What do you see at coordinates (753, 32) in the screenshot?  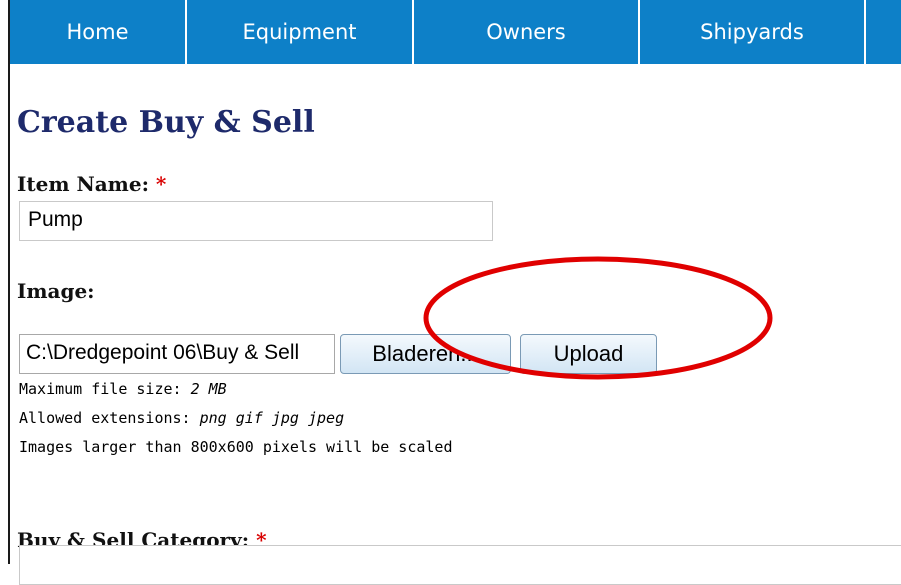 I see `nav-item-shipyards: Shipyards` at bounding box center [753, 32].